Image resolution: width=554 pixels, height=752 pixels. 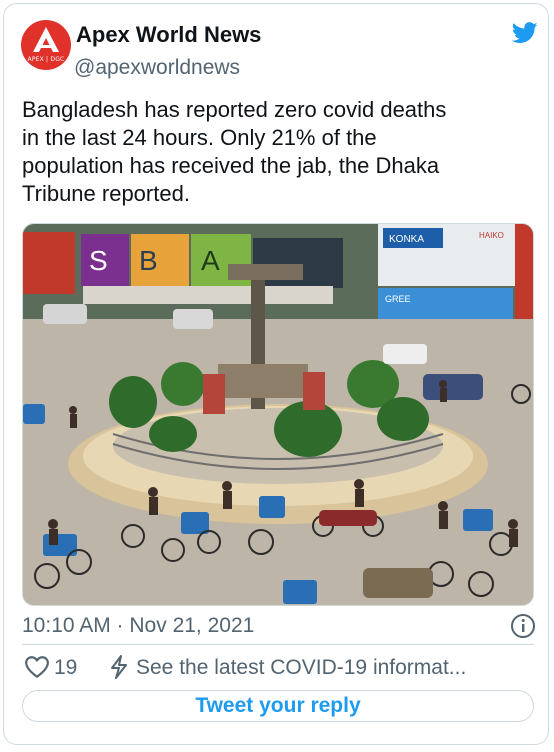 What do you see at coordinates (210, 260) in the screenshot?
I see `billboard-a-letter: A` at bounding box center [210, 260].